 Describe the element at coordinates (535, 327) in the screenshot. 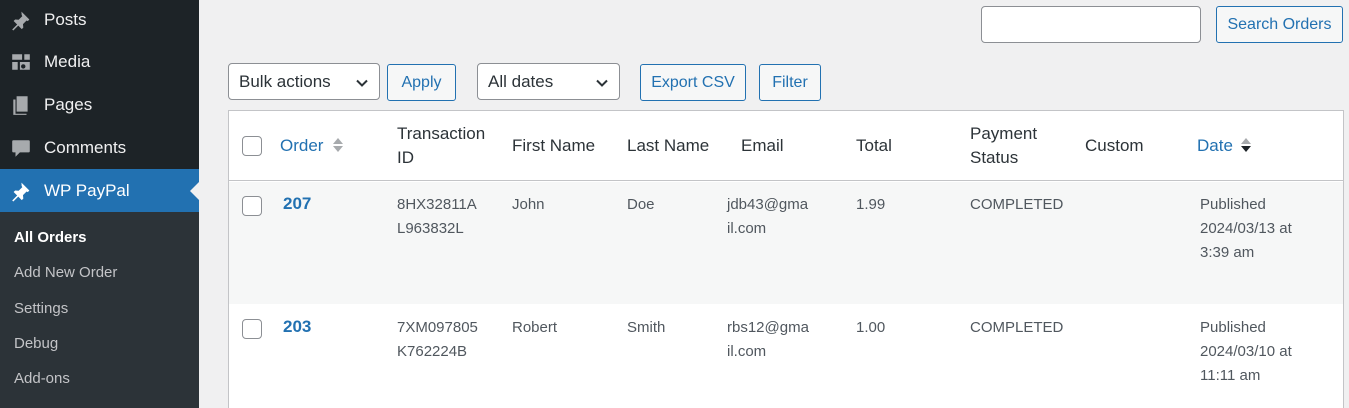

I see `first-name: Robert` at that location.